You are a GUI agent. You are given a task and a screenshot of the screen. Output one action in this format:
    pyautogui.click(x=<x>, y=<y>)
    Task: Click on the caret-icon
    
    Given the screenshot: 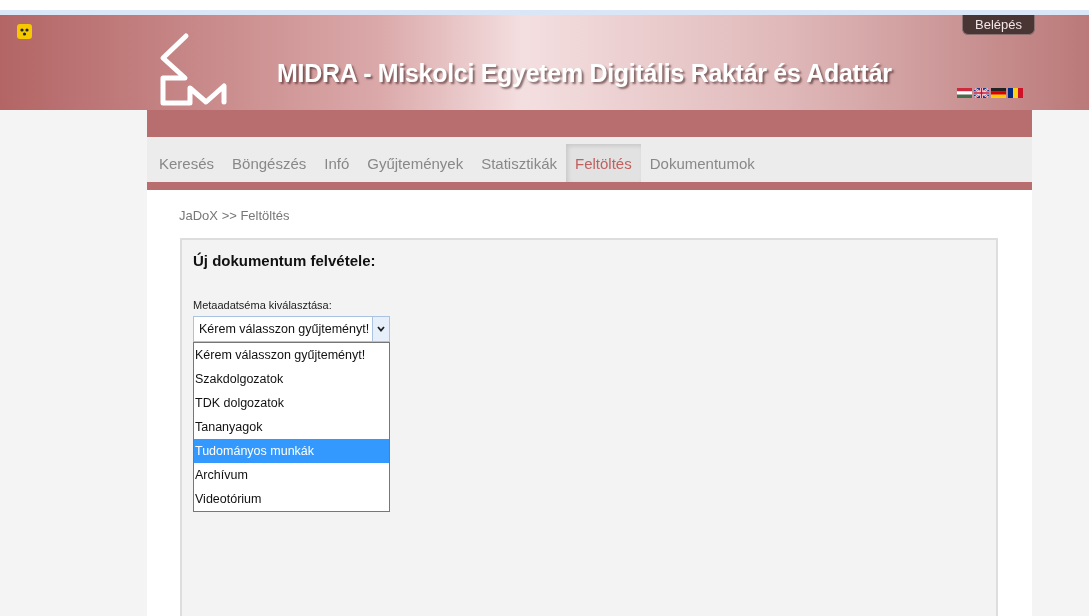 What is the action you would take?
    pyautogui.click(x=381, y=329)
    